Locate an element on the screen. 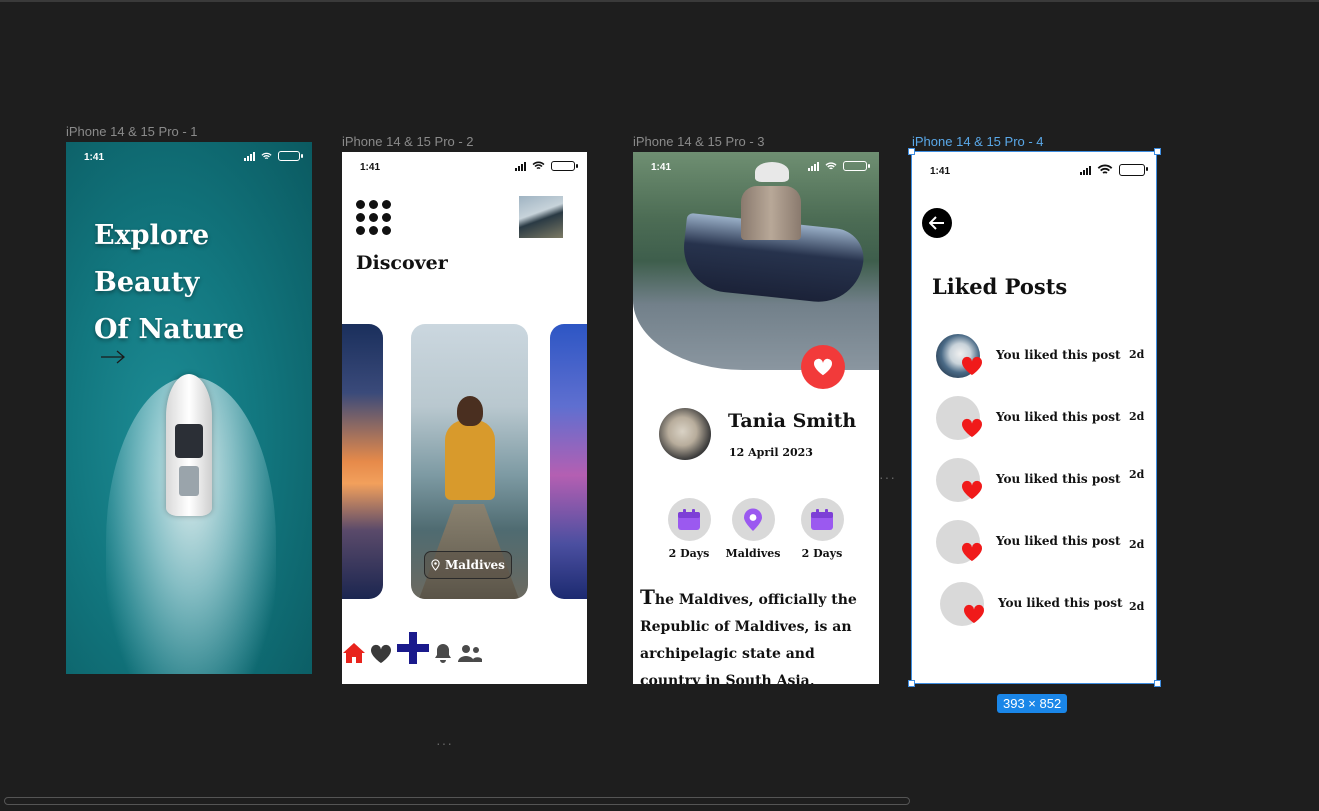 Image resolution: width=1319 pixels, height=811 pixels. menu-grid-icon is located at coordinates (373, 217).